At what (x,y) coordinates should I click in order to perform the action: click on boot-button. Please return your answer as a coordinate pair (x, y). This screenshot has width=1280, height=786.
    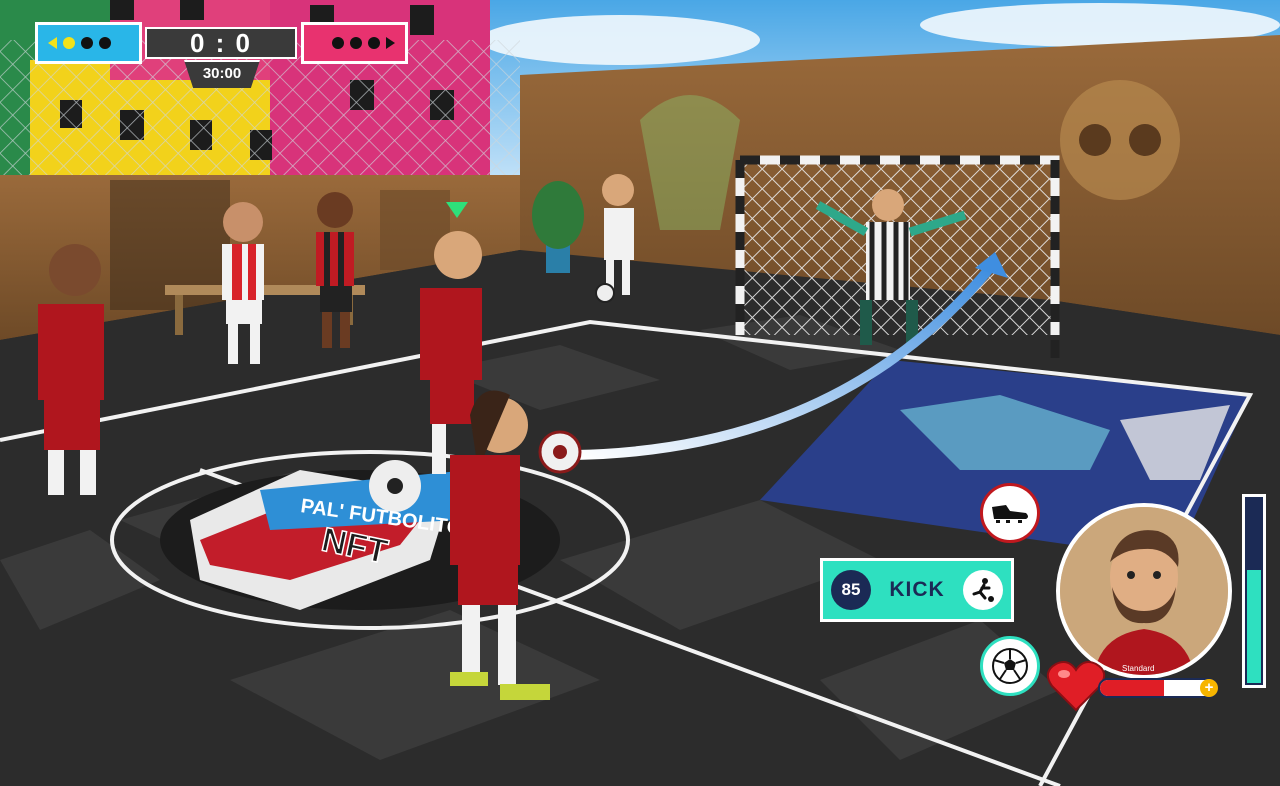
    Looking at the image, I should click on (1010, 513).